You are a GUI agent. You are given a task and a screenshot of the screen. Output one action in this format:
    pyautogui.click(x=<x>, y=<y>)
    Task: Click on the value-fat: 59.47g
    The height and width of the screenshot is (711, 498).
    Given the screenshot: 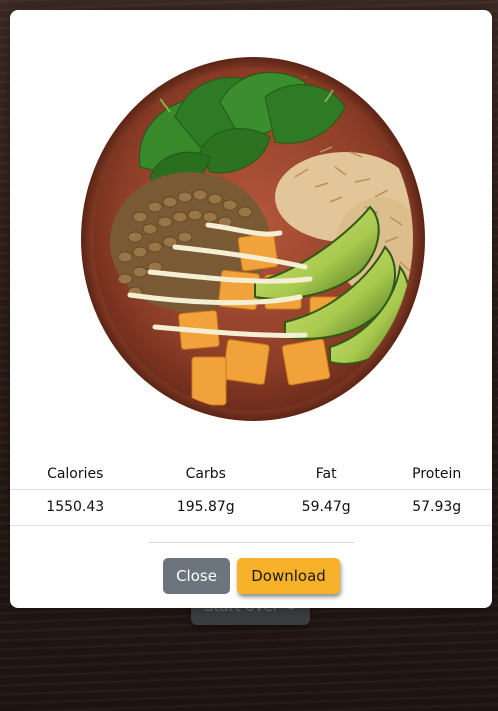 What is the action you would take?
    pyautogui.click(x=326, y=507)
    